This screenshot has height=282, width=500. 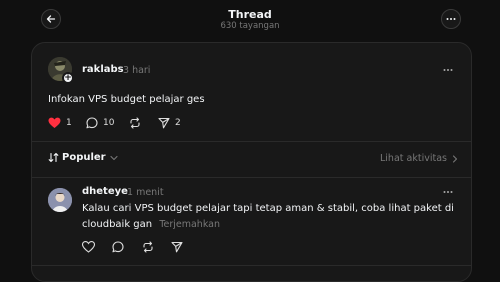 What do you see at coordinates (105, 191) in the screenshot?
I see `reply-username: dheteye` at bounding box center [105, 191].